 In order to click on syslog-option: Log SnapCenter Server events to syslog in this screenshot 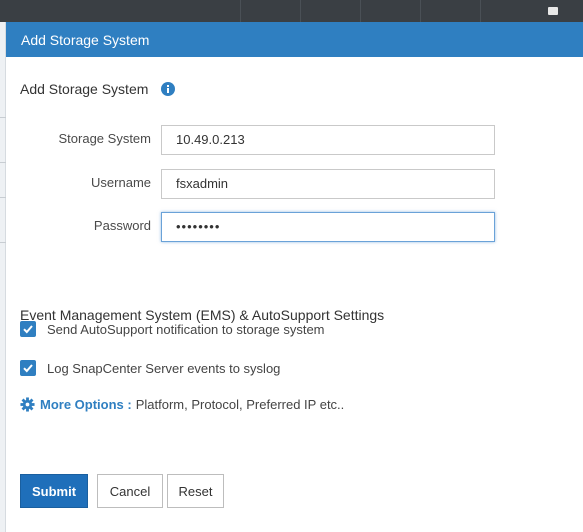, I will do `click(150, 368)`.